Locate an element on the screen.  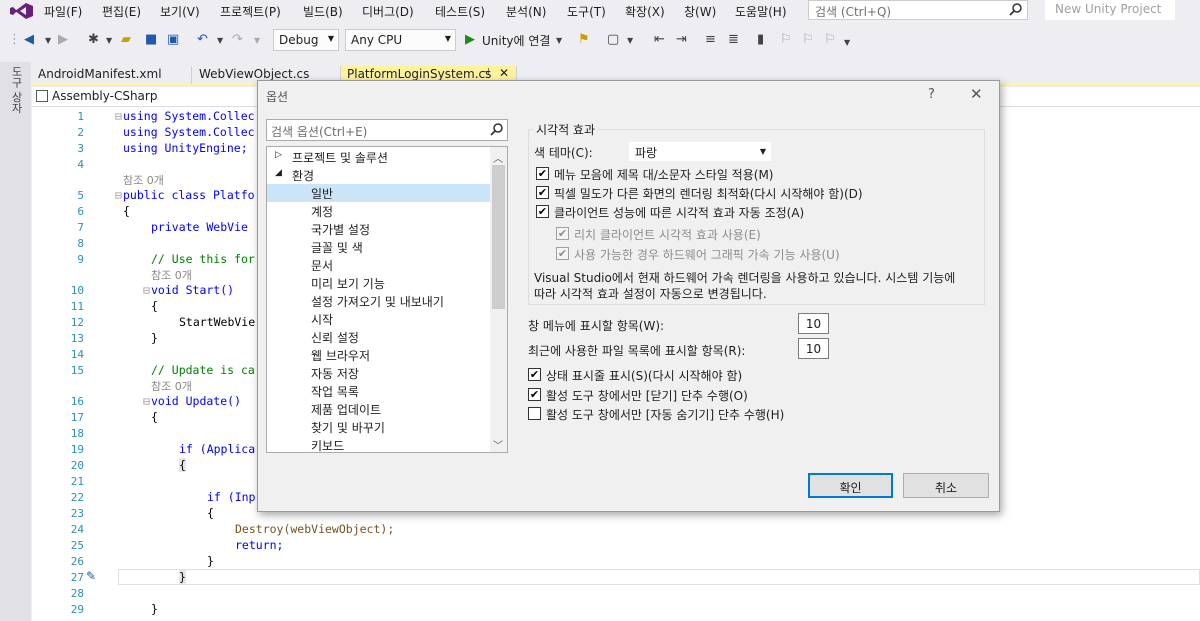
menu-analyze: 분석(N) is located at coordinates (526, 11).